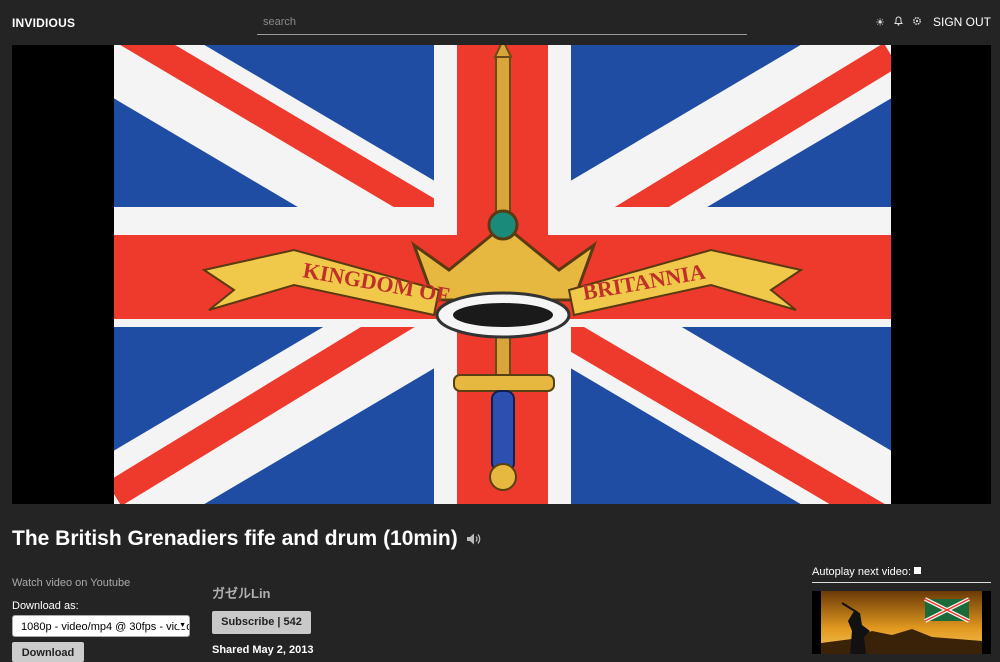 The height and width of the screenshot is (662, 1000). What do you see at coordinates (48, 652) in the screenshot?
I see `download-button: Download` at bounding box center [48, 652].